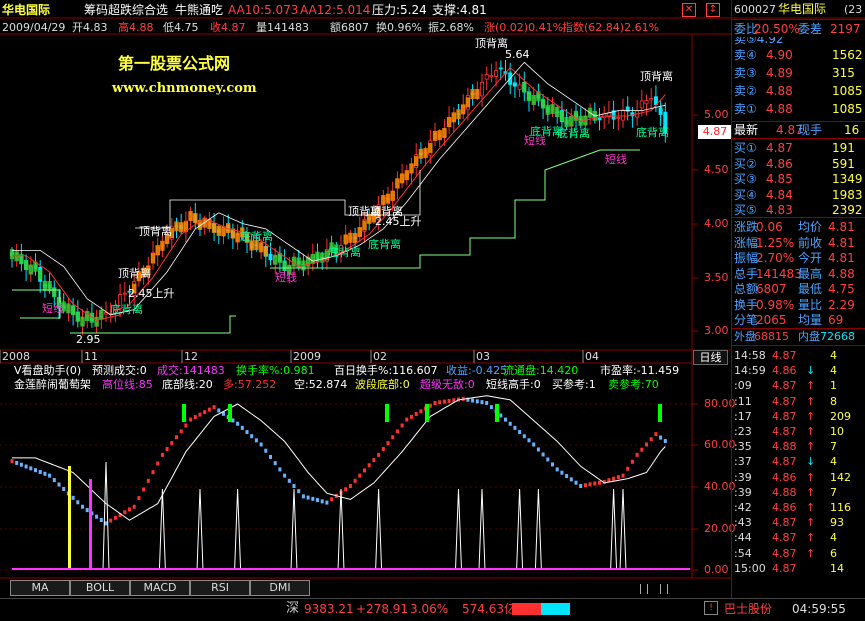  What do you see at coordinates (52, 385) in the screenshot?
I see `ind2-name: 金莲醉闹葡萄架` at bounding box center [52, 385].